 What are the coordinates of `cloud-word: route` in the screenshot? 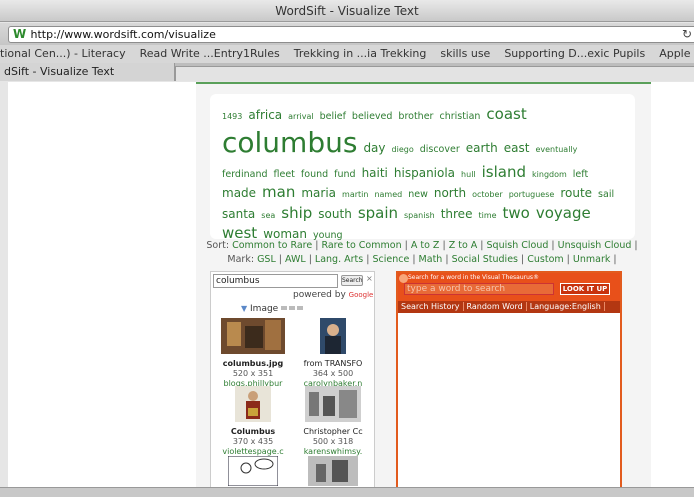 It's located at (576, 193).